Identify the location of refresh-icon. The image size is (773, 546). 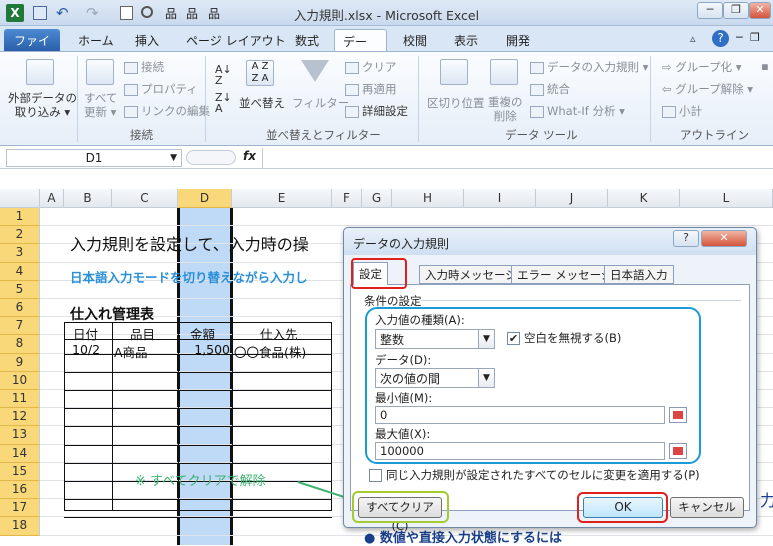
(100, 72).